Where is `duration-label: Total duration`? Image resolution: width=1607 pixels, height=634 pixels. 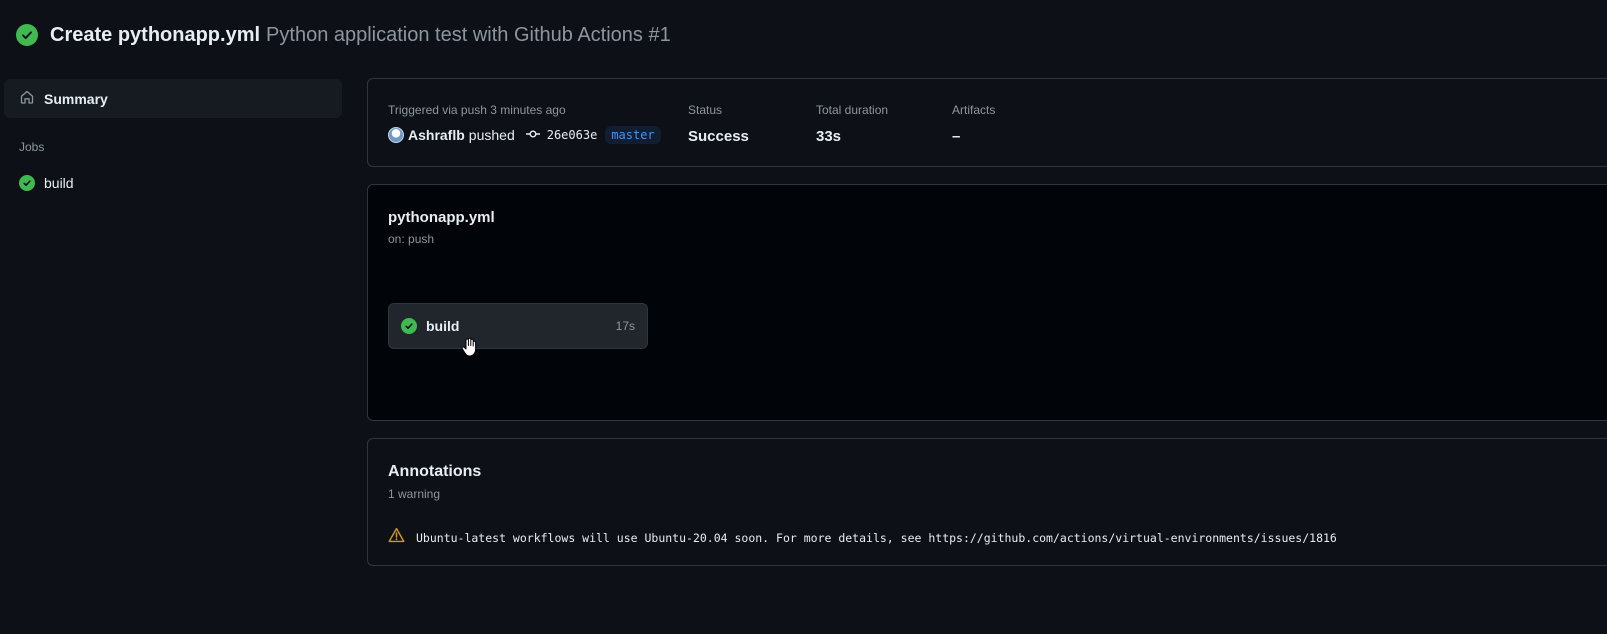
duration-label: Total duration is located at coordinates (852, 110).